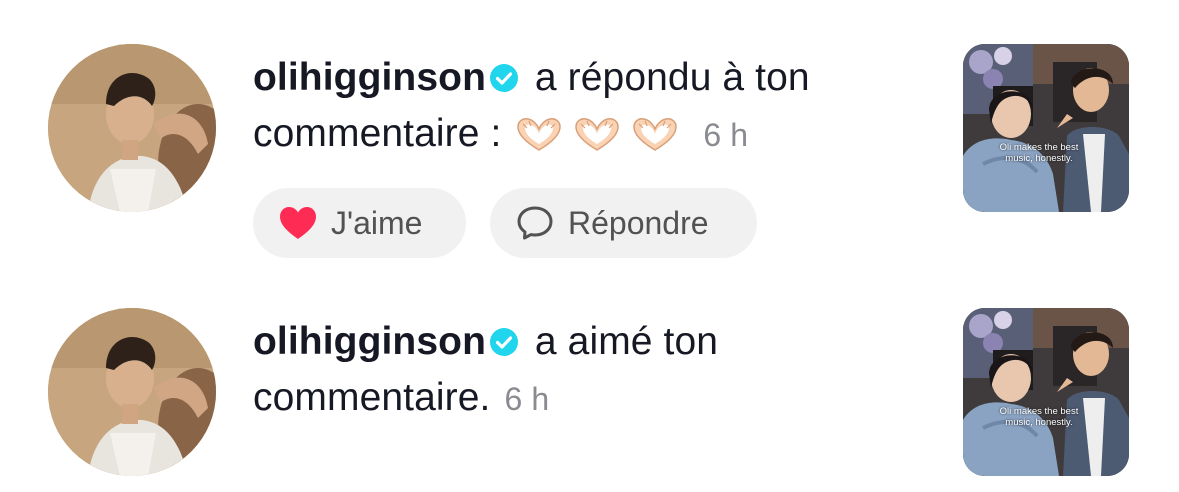  I want to click on reply-emojis, so click(602, 140).